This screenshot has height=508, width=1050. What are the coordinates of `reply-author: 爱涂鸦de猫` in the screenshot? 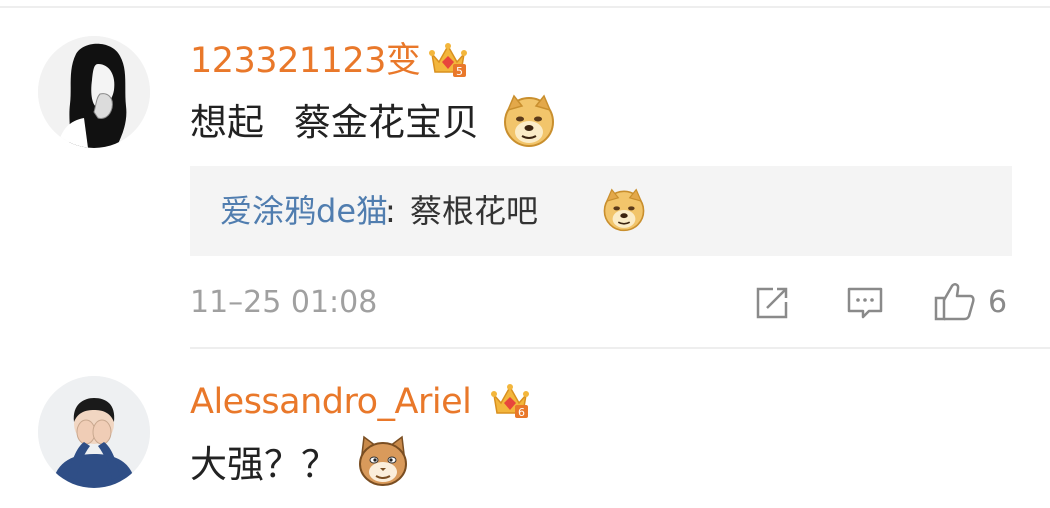 It's located at (304, 211).